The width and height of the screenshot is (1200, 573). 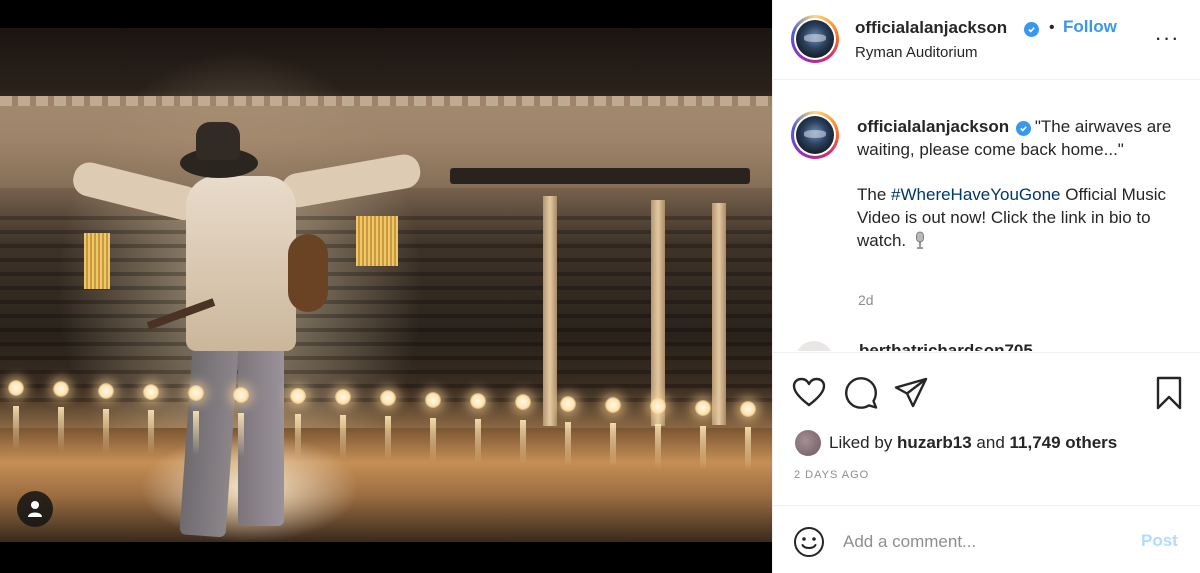 I want to click on guitar, so click(x=308, y=273).